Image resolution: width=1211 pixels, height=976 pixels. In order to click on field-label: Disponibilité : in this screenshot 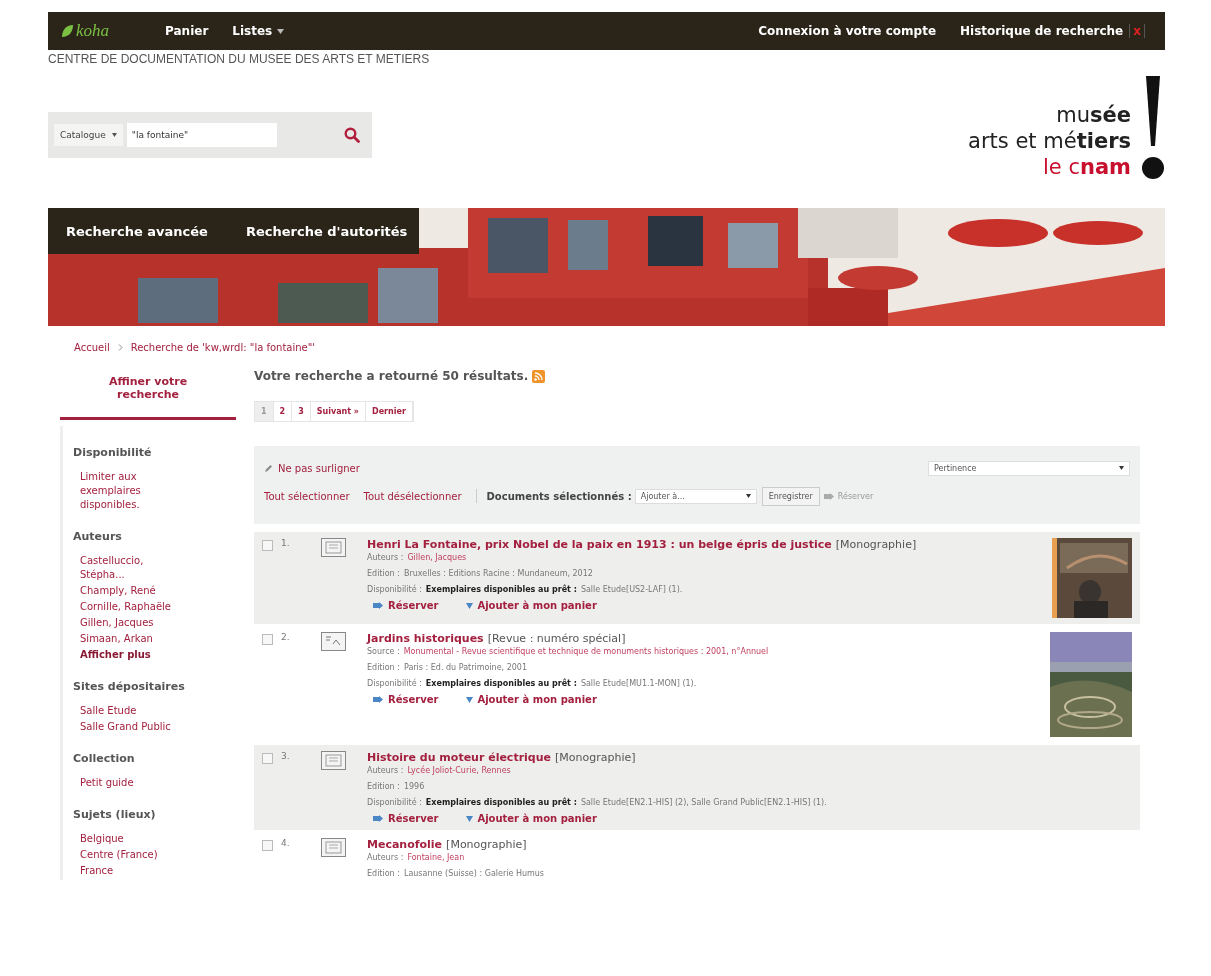, I will do `click(394, 683)`.